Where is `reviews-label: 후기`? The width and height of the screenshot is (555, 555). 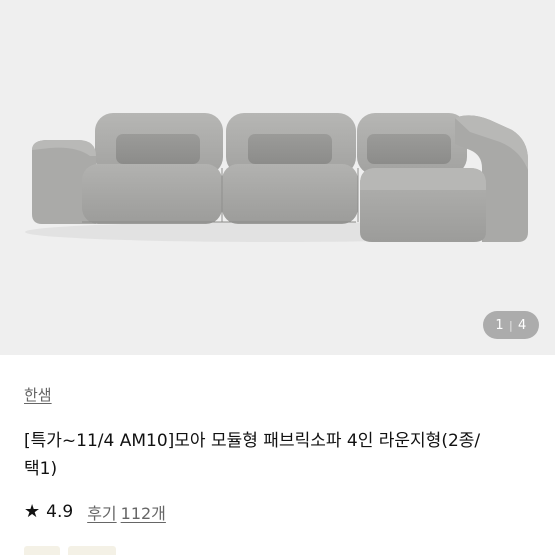 reviews-label: 후기 is located at coordinates (102, 513).